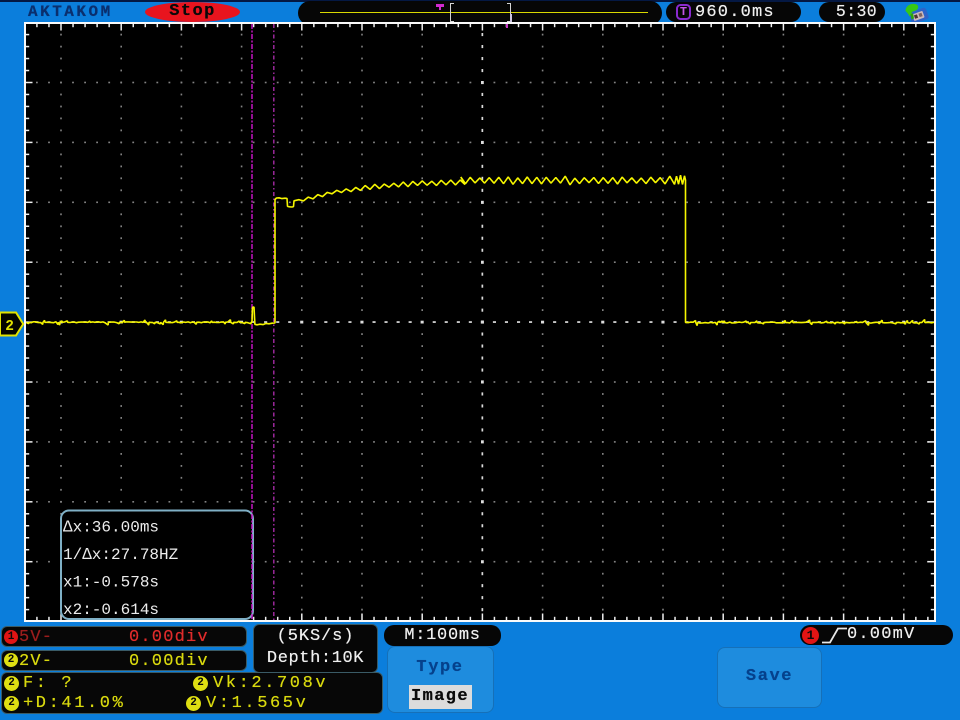  I want to click on svg-text: x1:-0.578s, so click(111, 583).